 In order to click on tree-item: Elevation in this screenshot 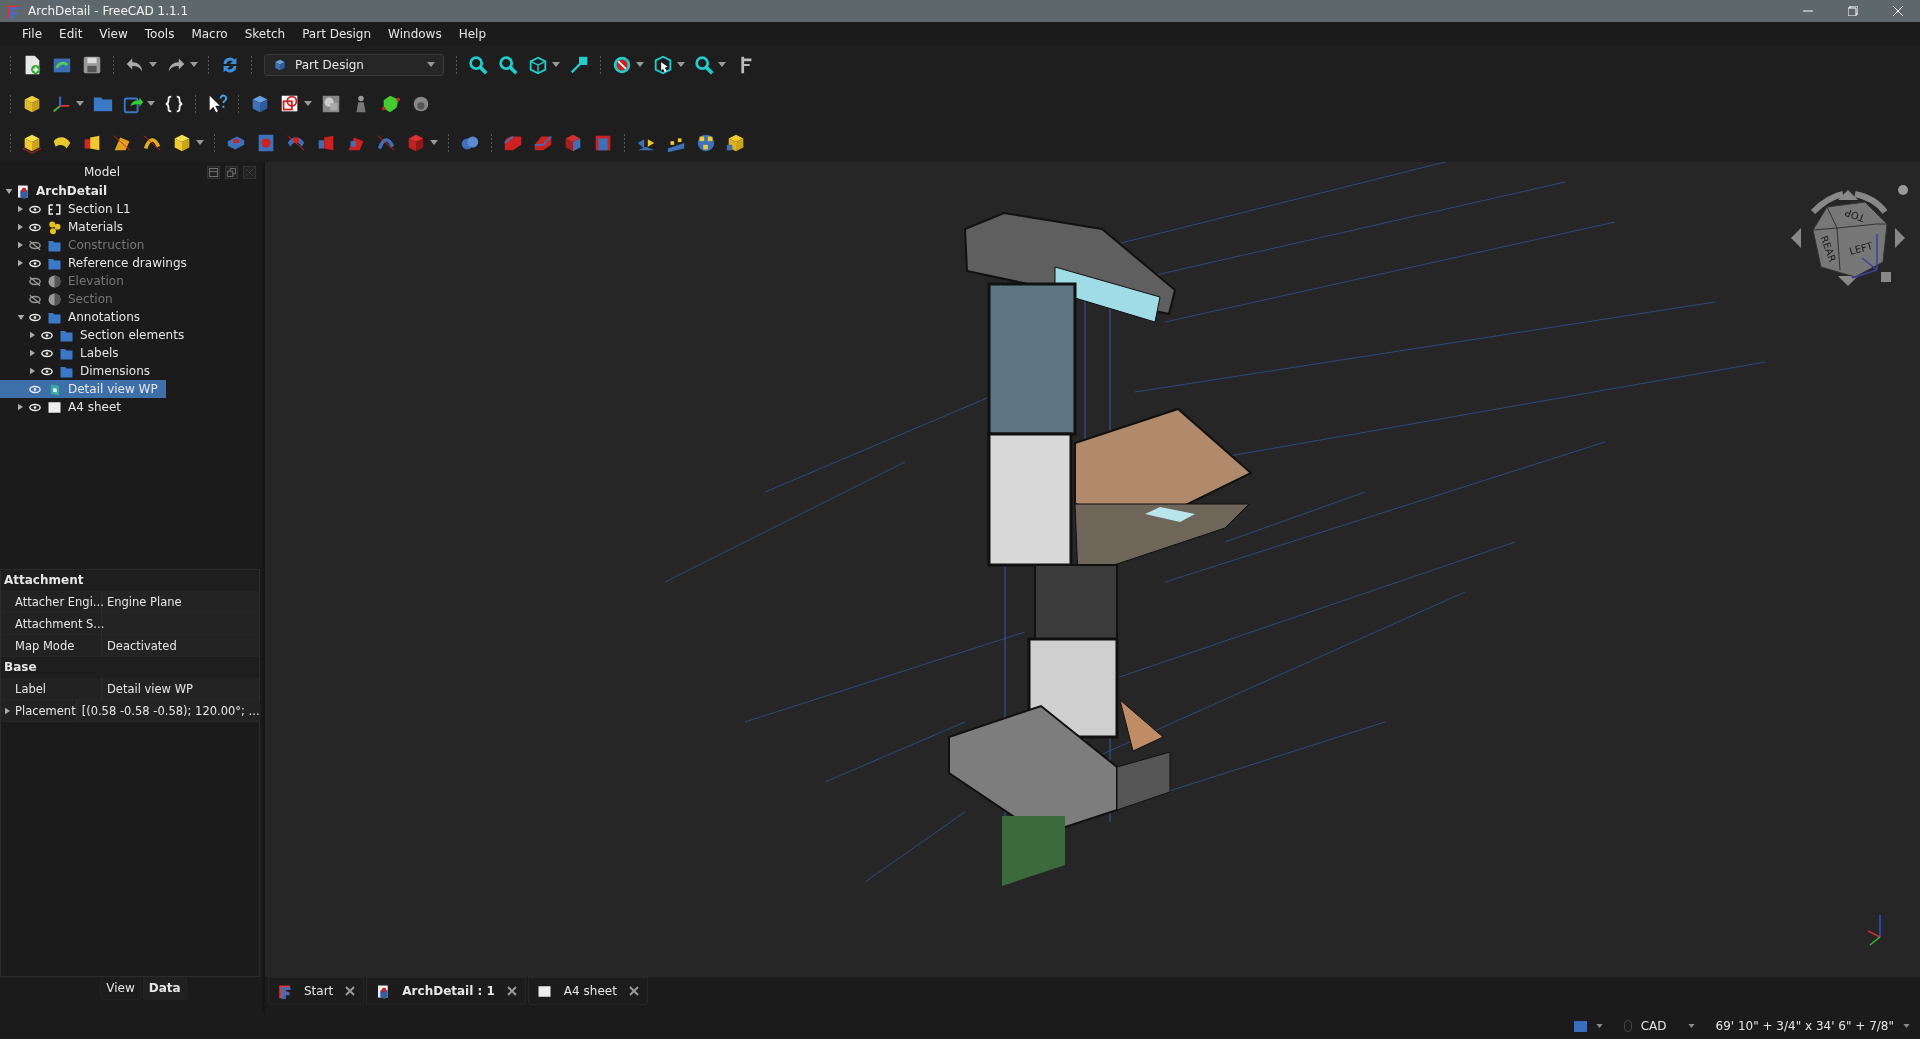, I will do `click(83, 281)`.